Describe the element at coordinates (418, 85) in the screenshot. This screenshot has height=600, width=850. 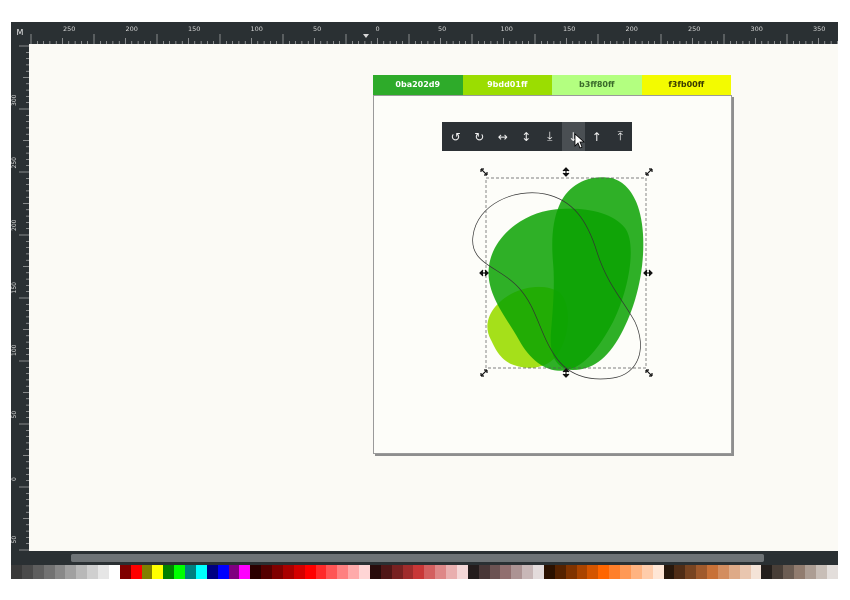
I see `color-swatch-1: 0ba202d9` at that location.